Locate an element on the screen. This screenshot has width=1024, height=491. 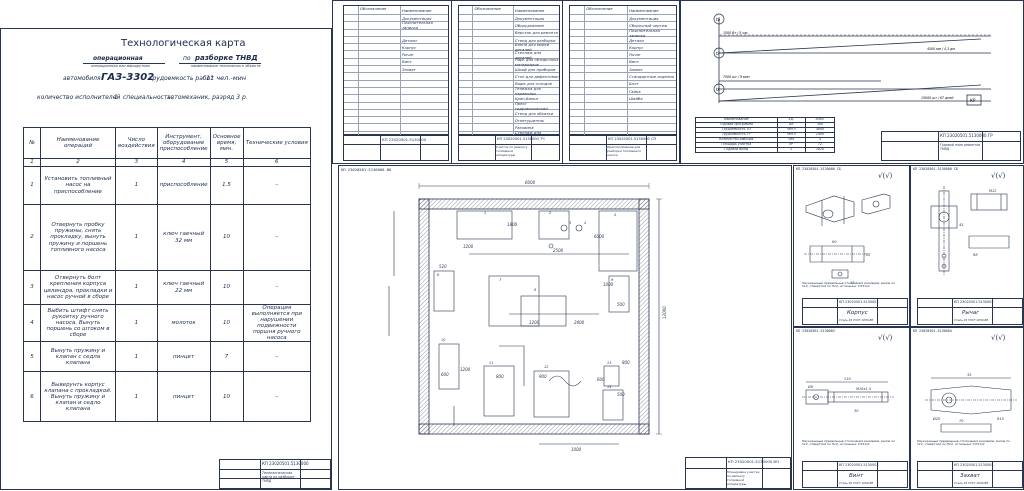
header-count: Число воздействия is located at coordinates (136, 143).